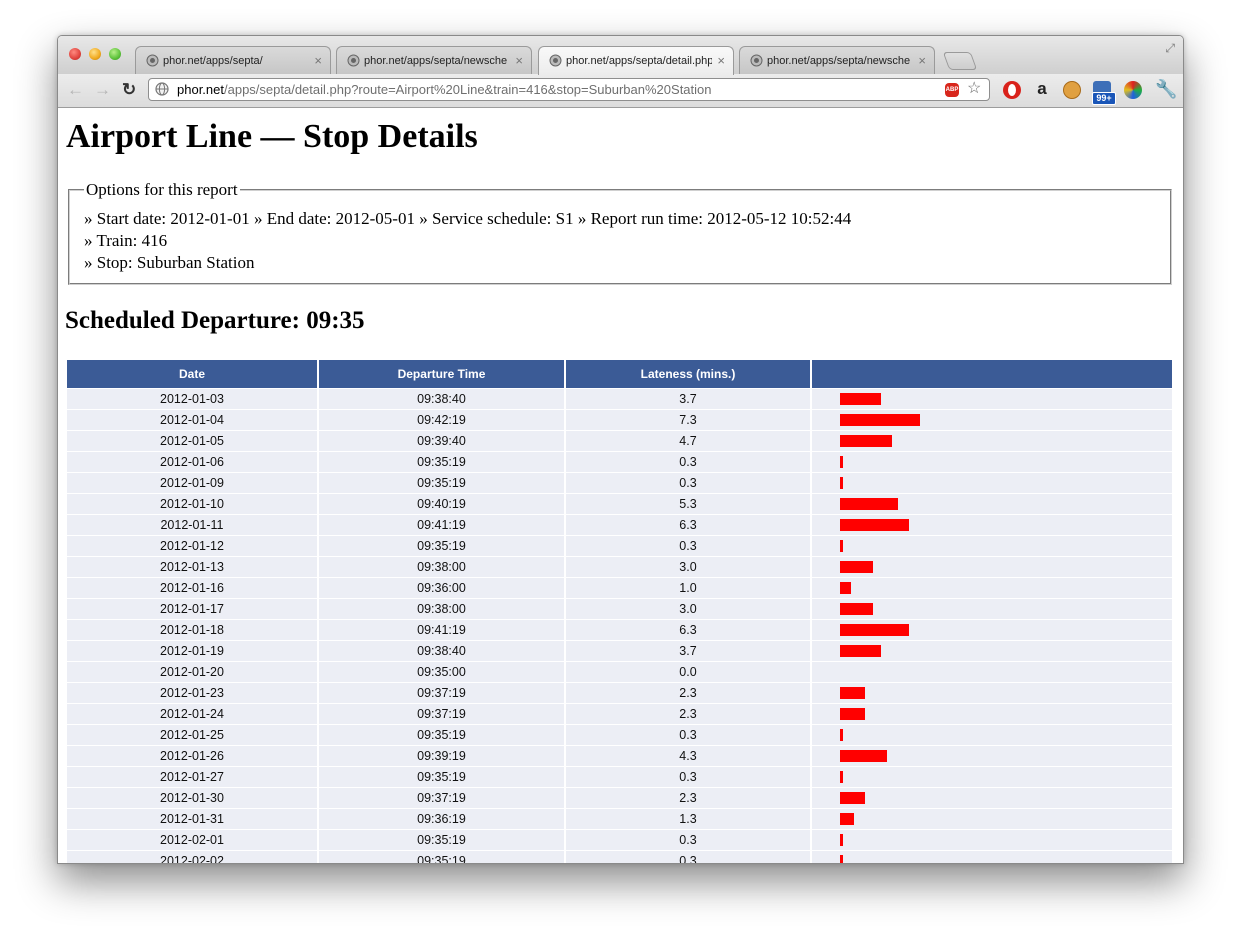  What do you see at coordinates (162, 89) in the screenshot?
I see `globe-icon` at bounding box center [162, 89].